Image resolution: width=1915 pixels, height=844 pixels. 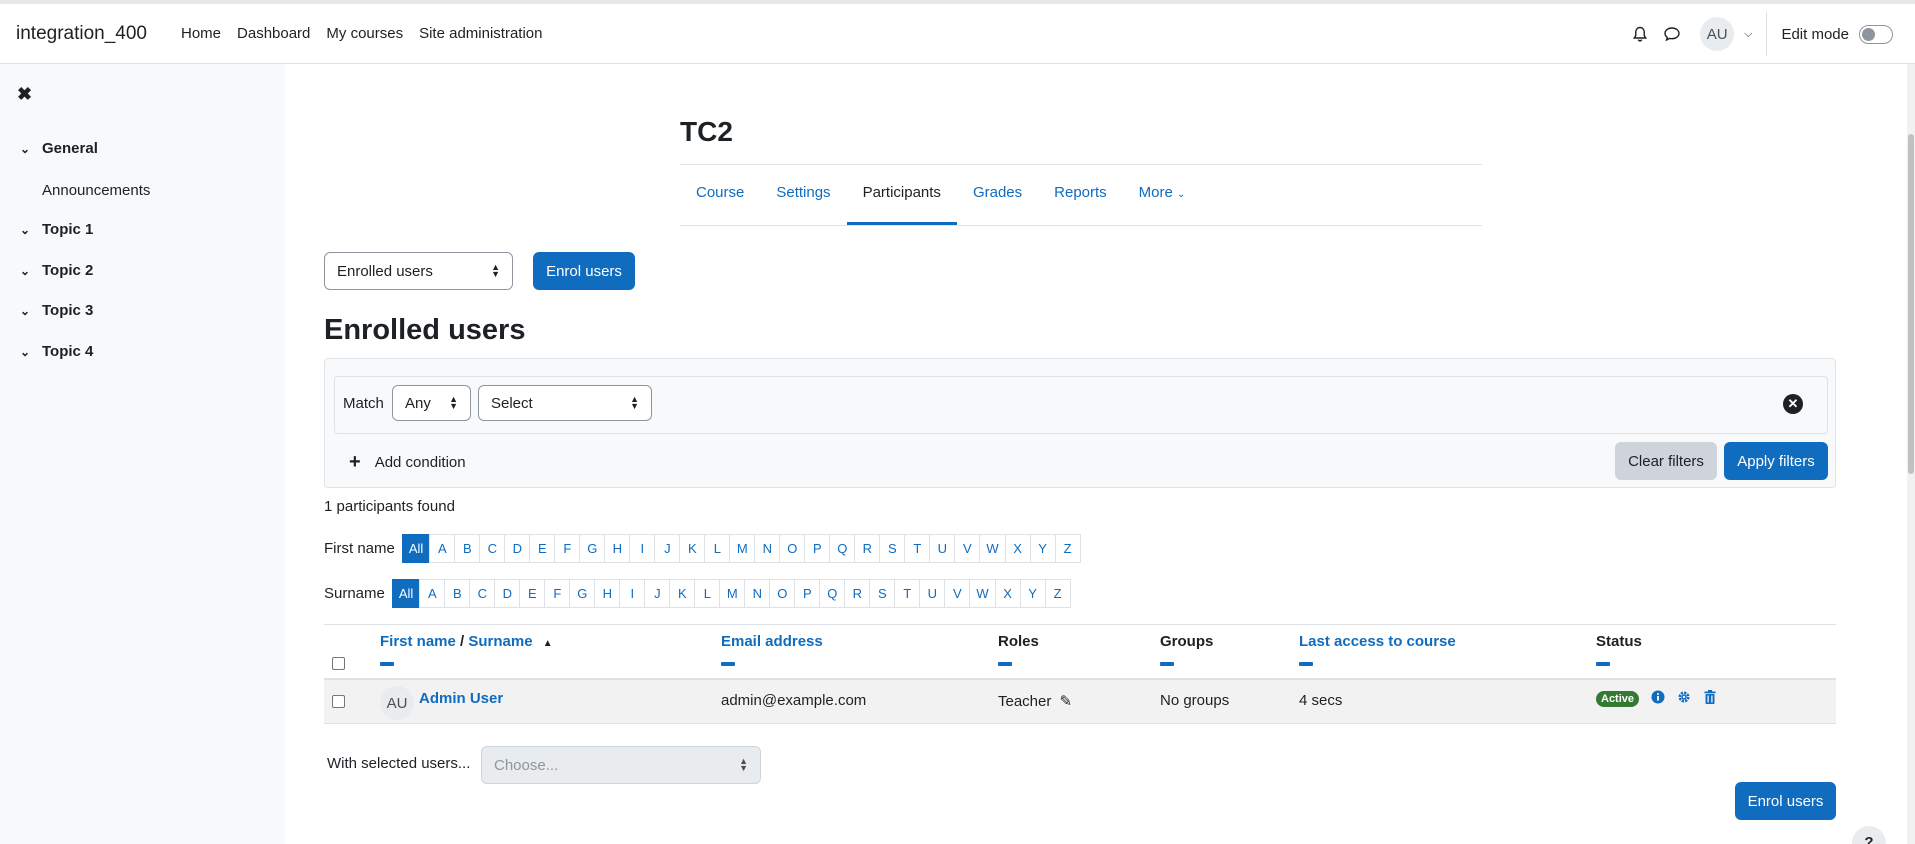 What do you see at coordinates (817, 548) in the screenshot?
I see `firstname-letter-p: P` at bounding box center [817, 548].